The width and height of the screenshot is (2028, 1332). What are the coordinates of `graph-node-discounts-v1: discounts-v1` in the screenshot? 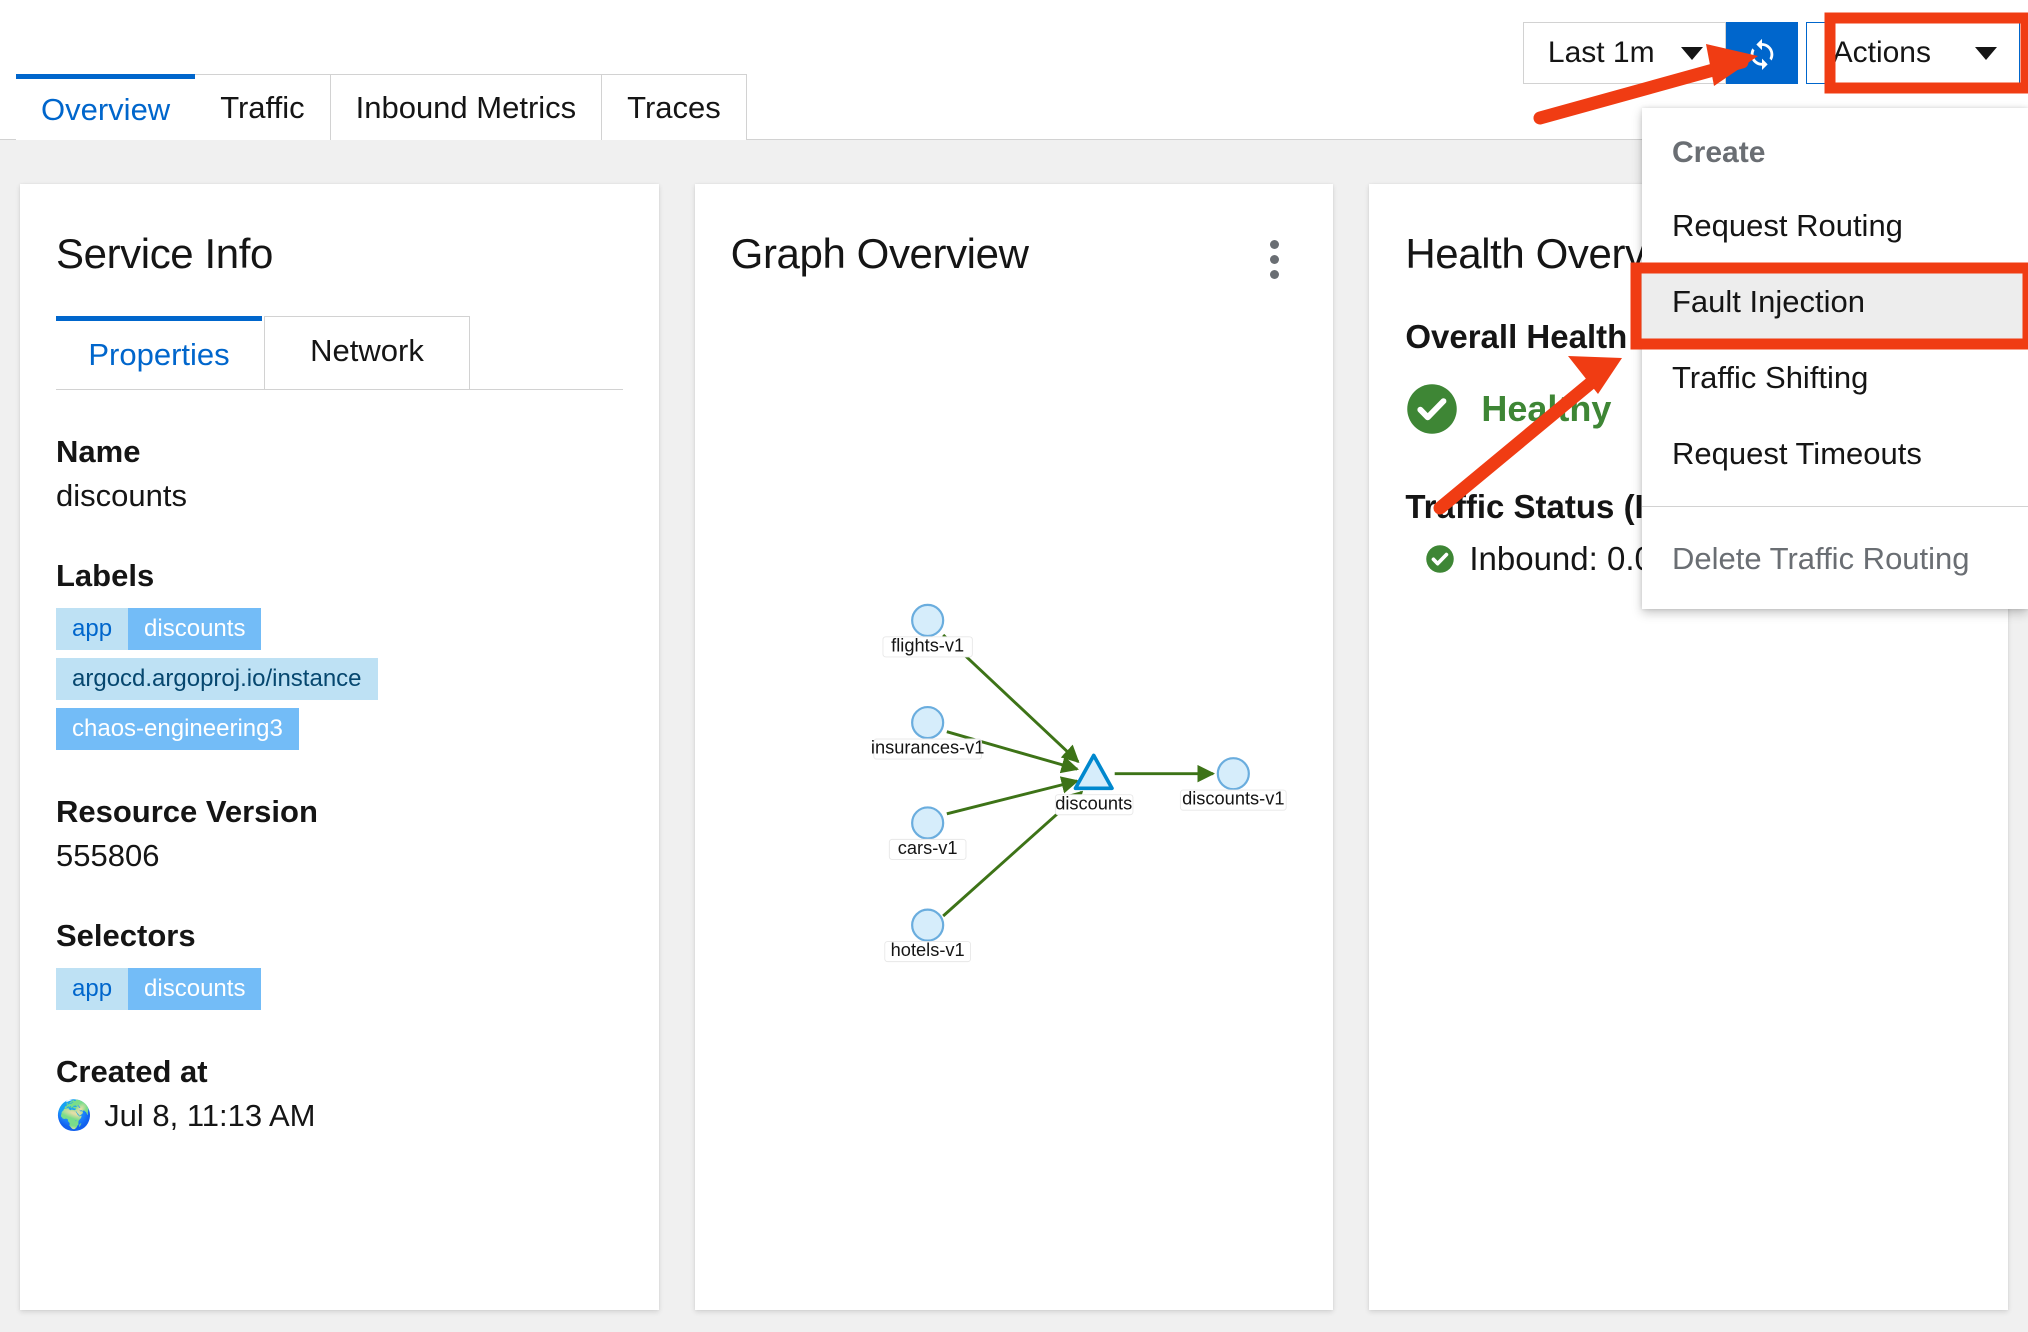 It's located at (1233, 784).